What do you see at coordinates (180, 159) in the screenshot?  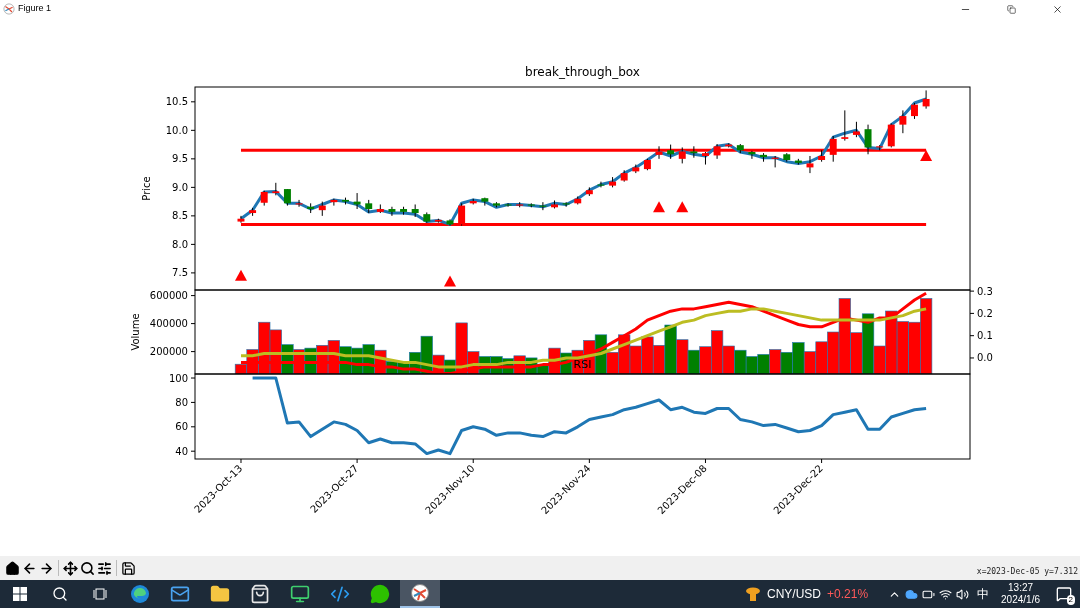 I see `y-tick-label: 9.5` at bounding box center [180, 159].